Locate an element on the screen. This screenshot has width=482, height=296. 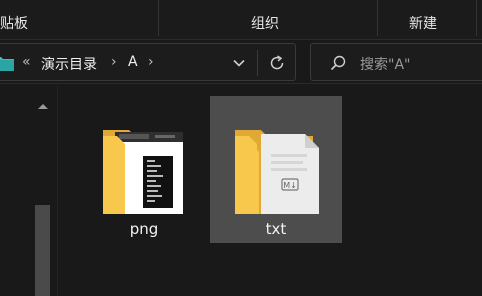
ribbon-separator is located at coordinates (476, 18).